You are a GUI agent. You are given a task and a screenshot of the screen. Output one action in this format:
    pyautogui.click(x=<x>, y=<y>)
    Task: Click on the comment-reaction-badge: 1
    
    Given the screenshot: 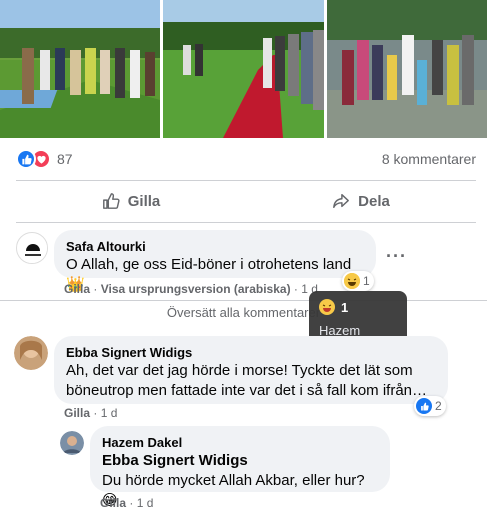 What is the action you would take?
    pyautogui.click(x=358, y=281)
    